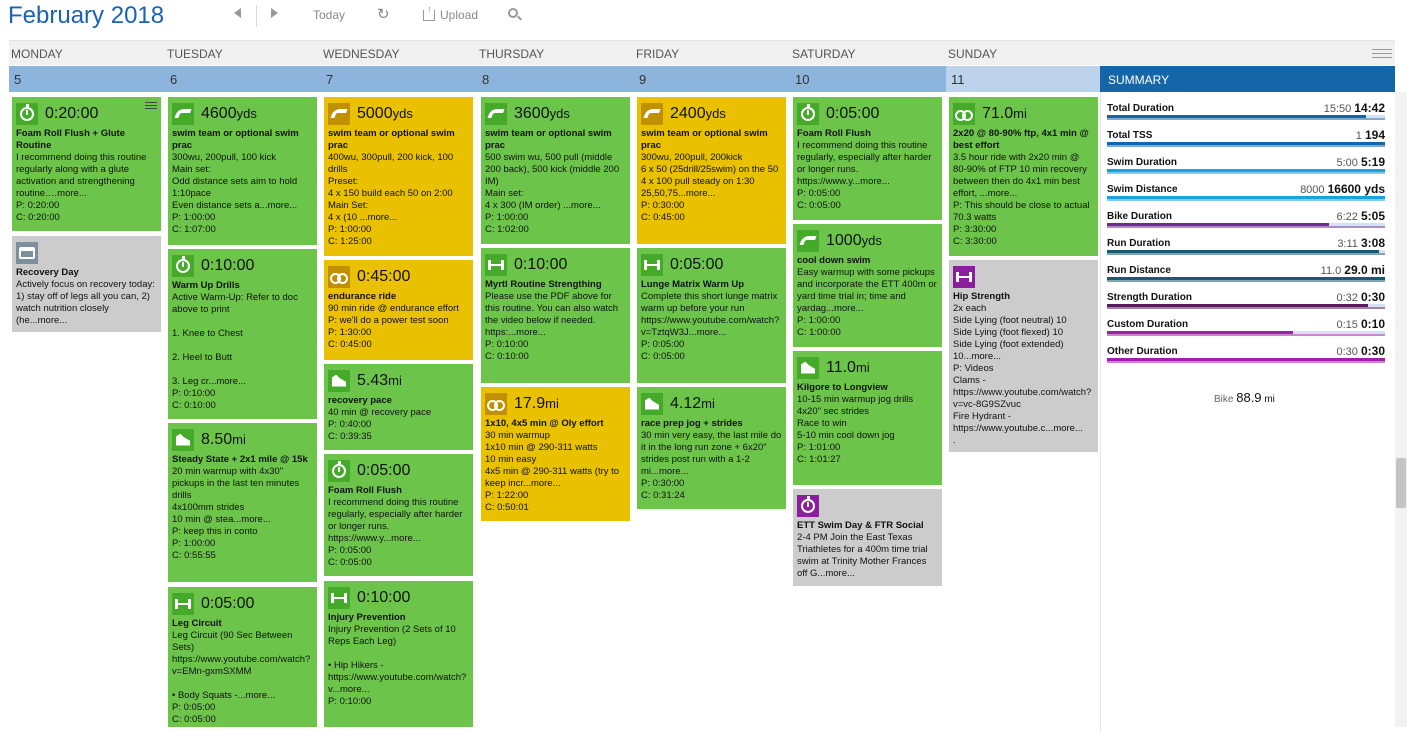 The width and height of the screenshot is (1407, 732). What do you see at coordinates (194, 549) in the screenshot?
I see `workout-completed: P: 1:00:00 C: 0:55:55` at bounding box center [194, 549].